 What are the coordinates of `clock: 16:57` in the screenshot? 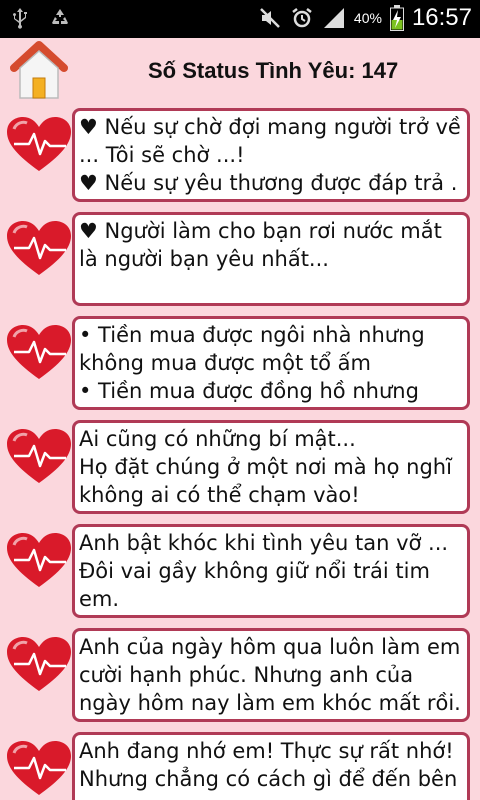 It's located at (441, 17).